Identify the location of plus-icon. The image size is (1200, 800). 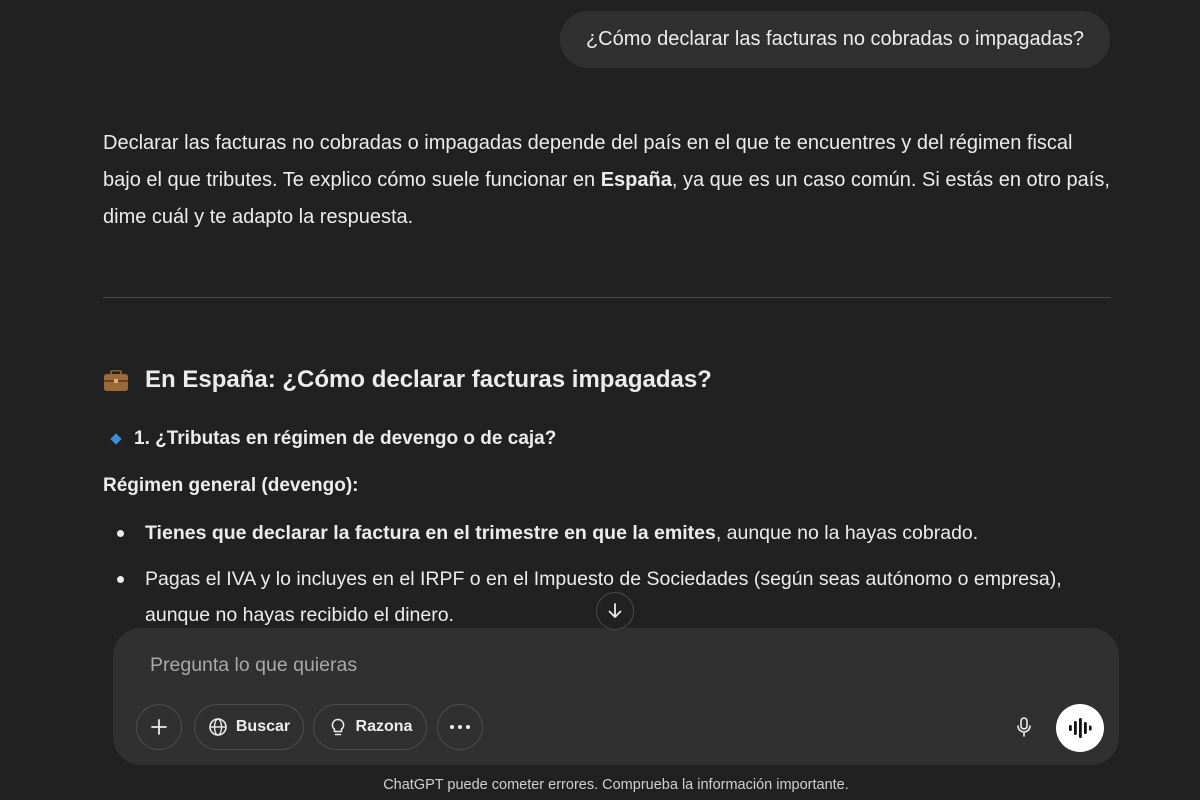
(159, 727).